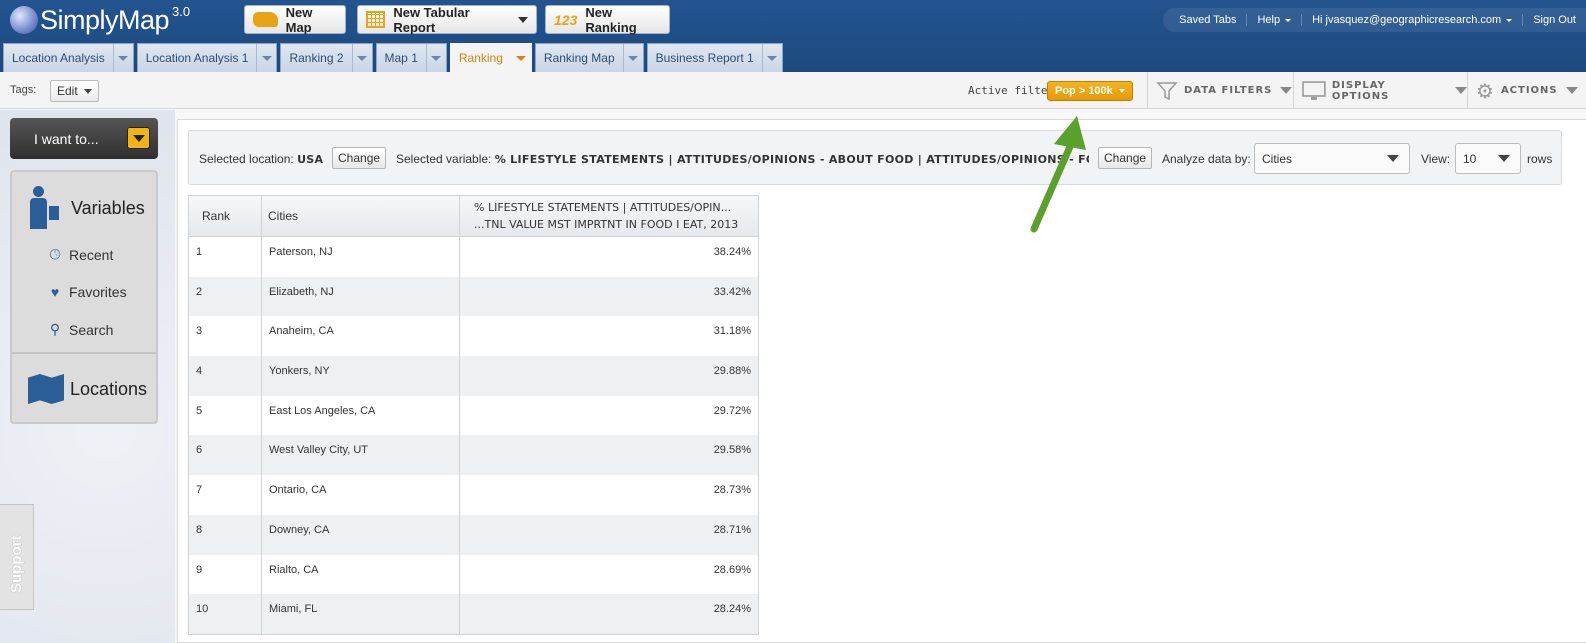 This screenshot has height=643, width=1586. I want to click on app-logo: SimplyMap 3.0, so click(100, 19).